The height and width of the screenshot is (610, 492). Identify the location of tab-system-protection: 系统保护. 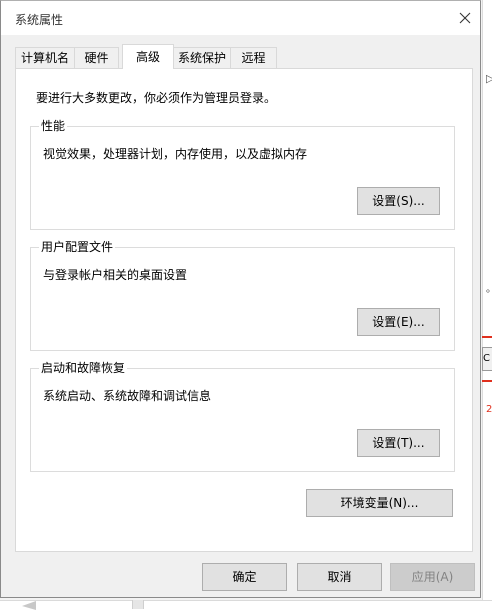
(202, 57).